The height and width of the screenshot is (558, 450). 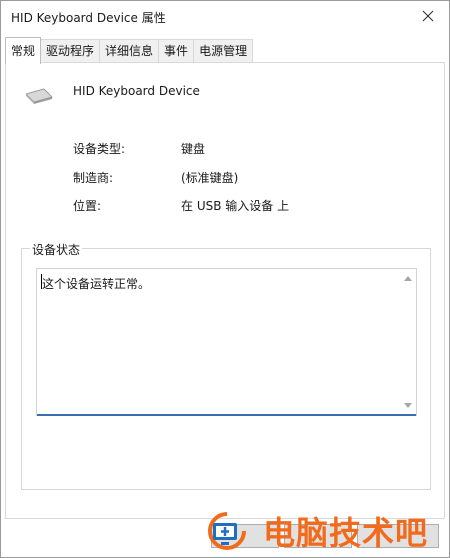 I want to click on close-icon, so click(x=428, y=16).